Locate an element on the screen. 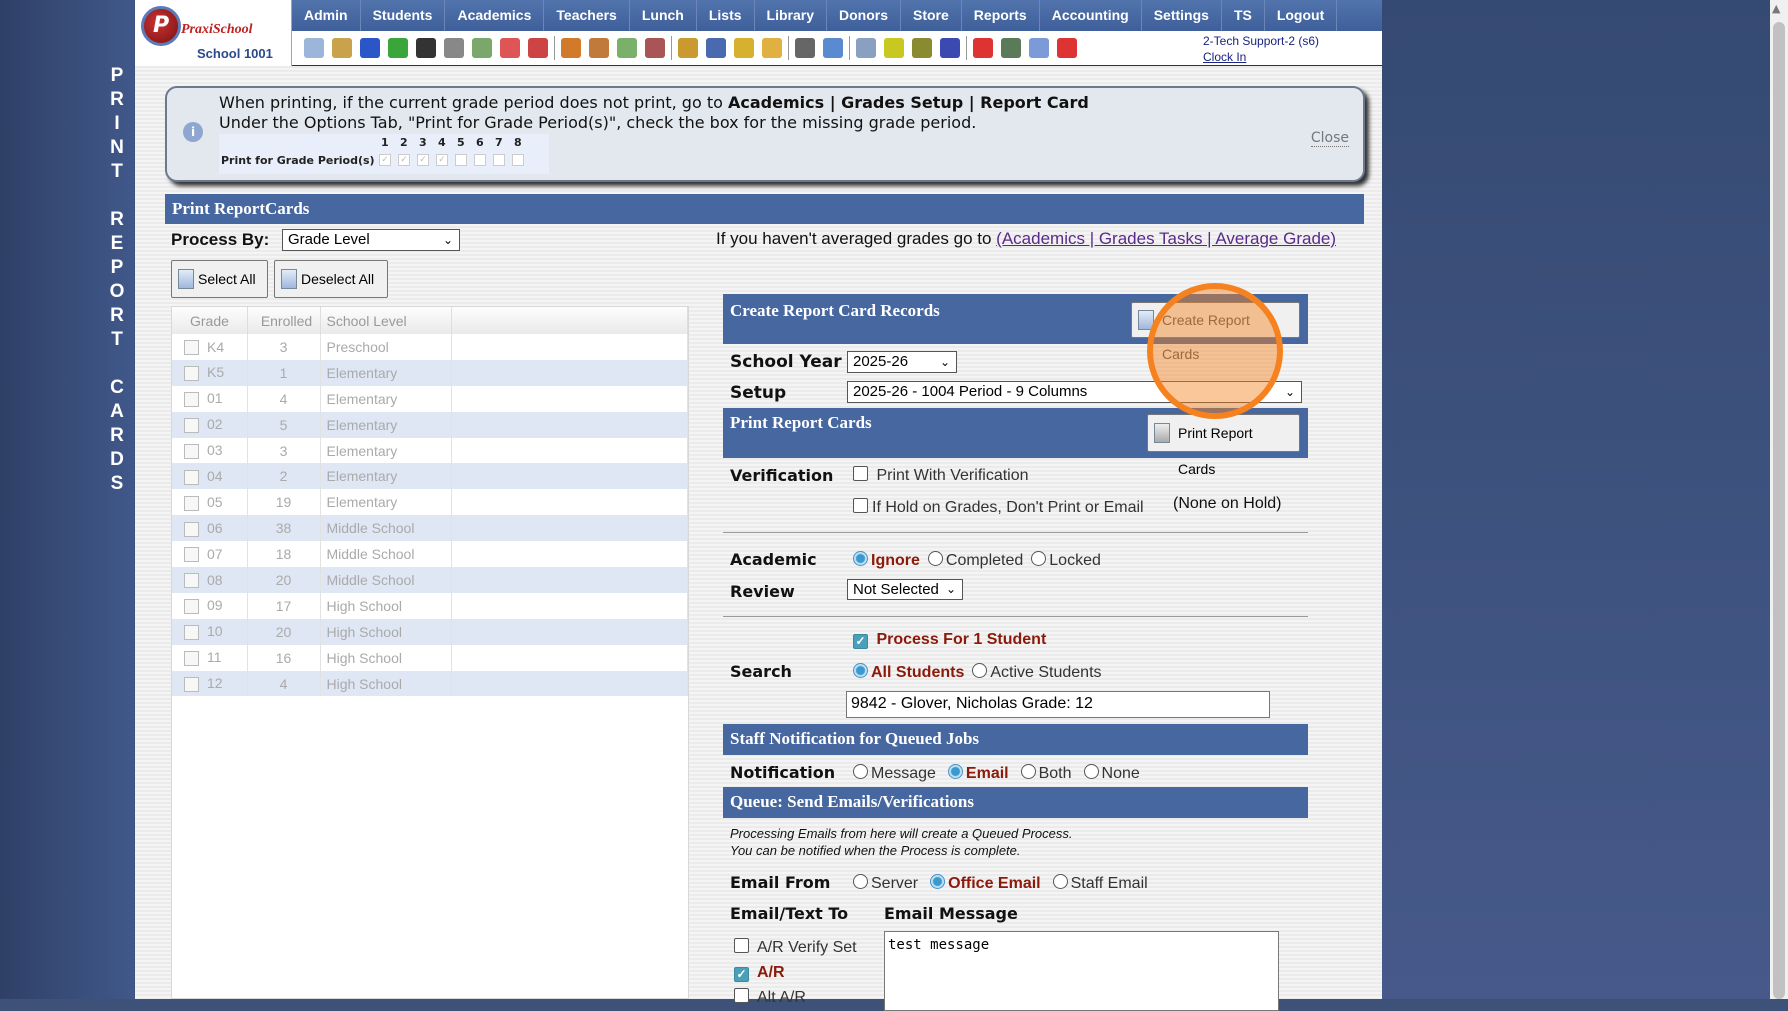  export-icon is located at coordinates (772, 48).